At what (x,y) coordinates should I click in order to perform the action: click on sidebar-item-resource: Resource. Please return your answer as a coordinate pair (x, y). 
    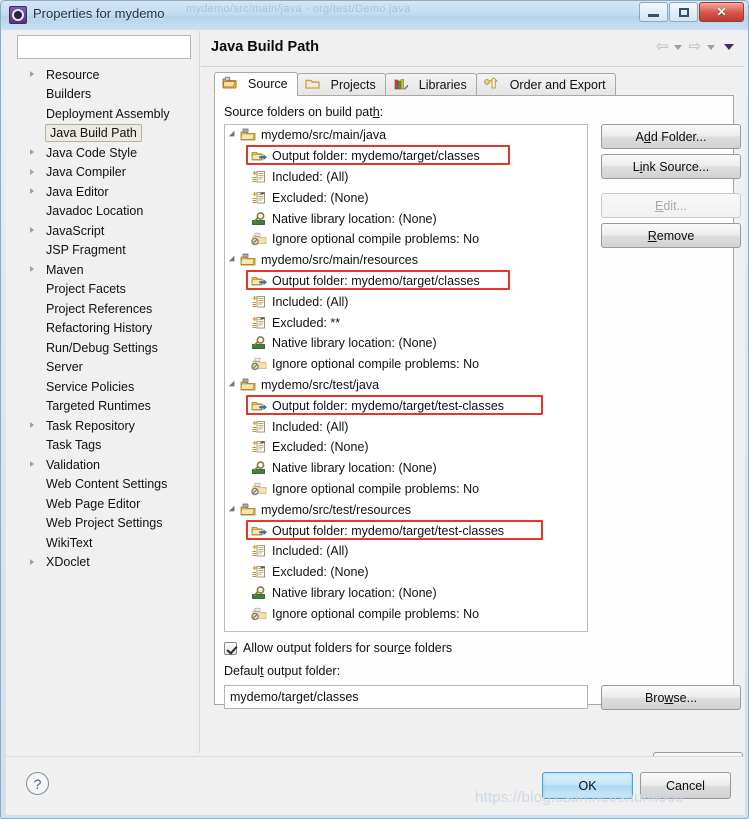
    Looking at the image, I should click on (104, 75).